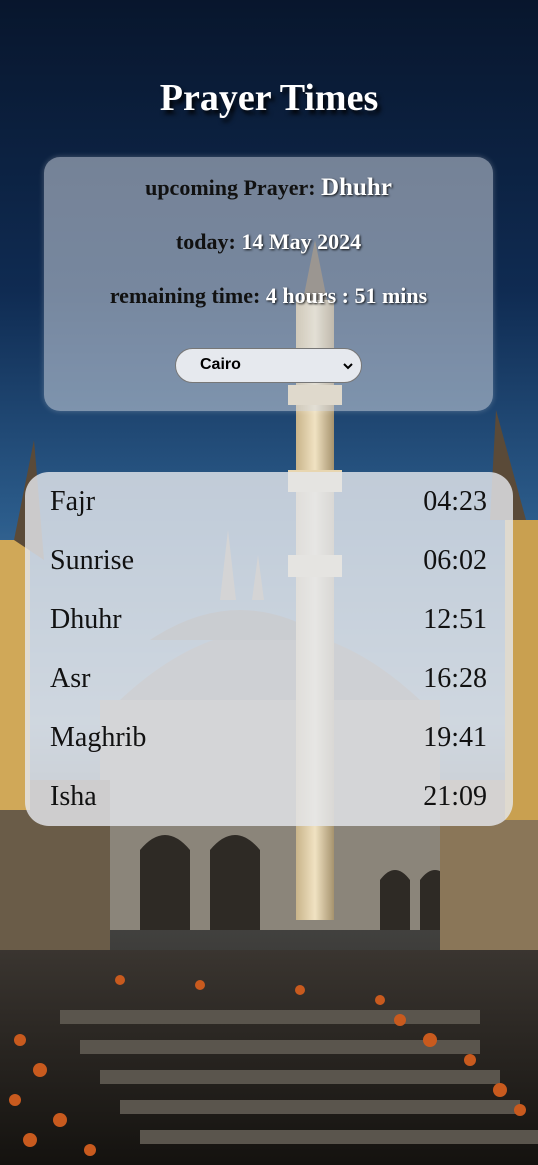  What do you see at coordinates (268, 797) in the screenshot?
I see `prayer-row-isha: Isha 21:09` at bounding box center [268, 797].